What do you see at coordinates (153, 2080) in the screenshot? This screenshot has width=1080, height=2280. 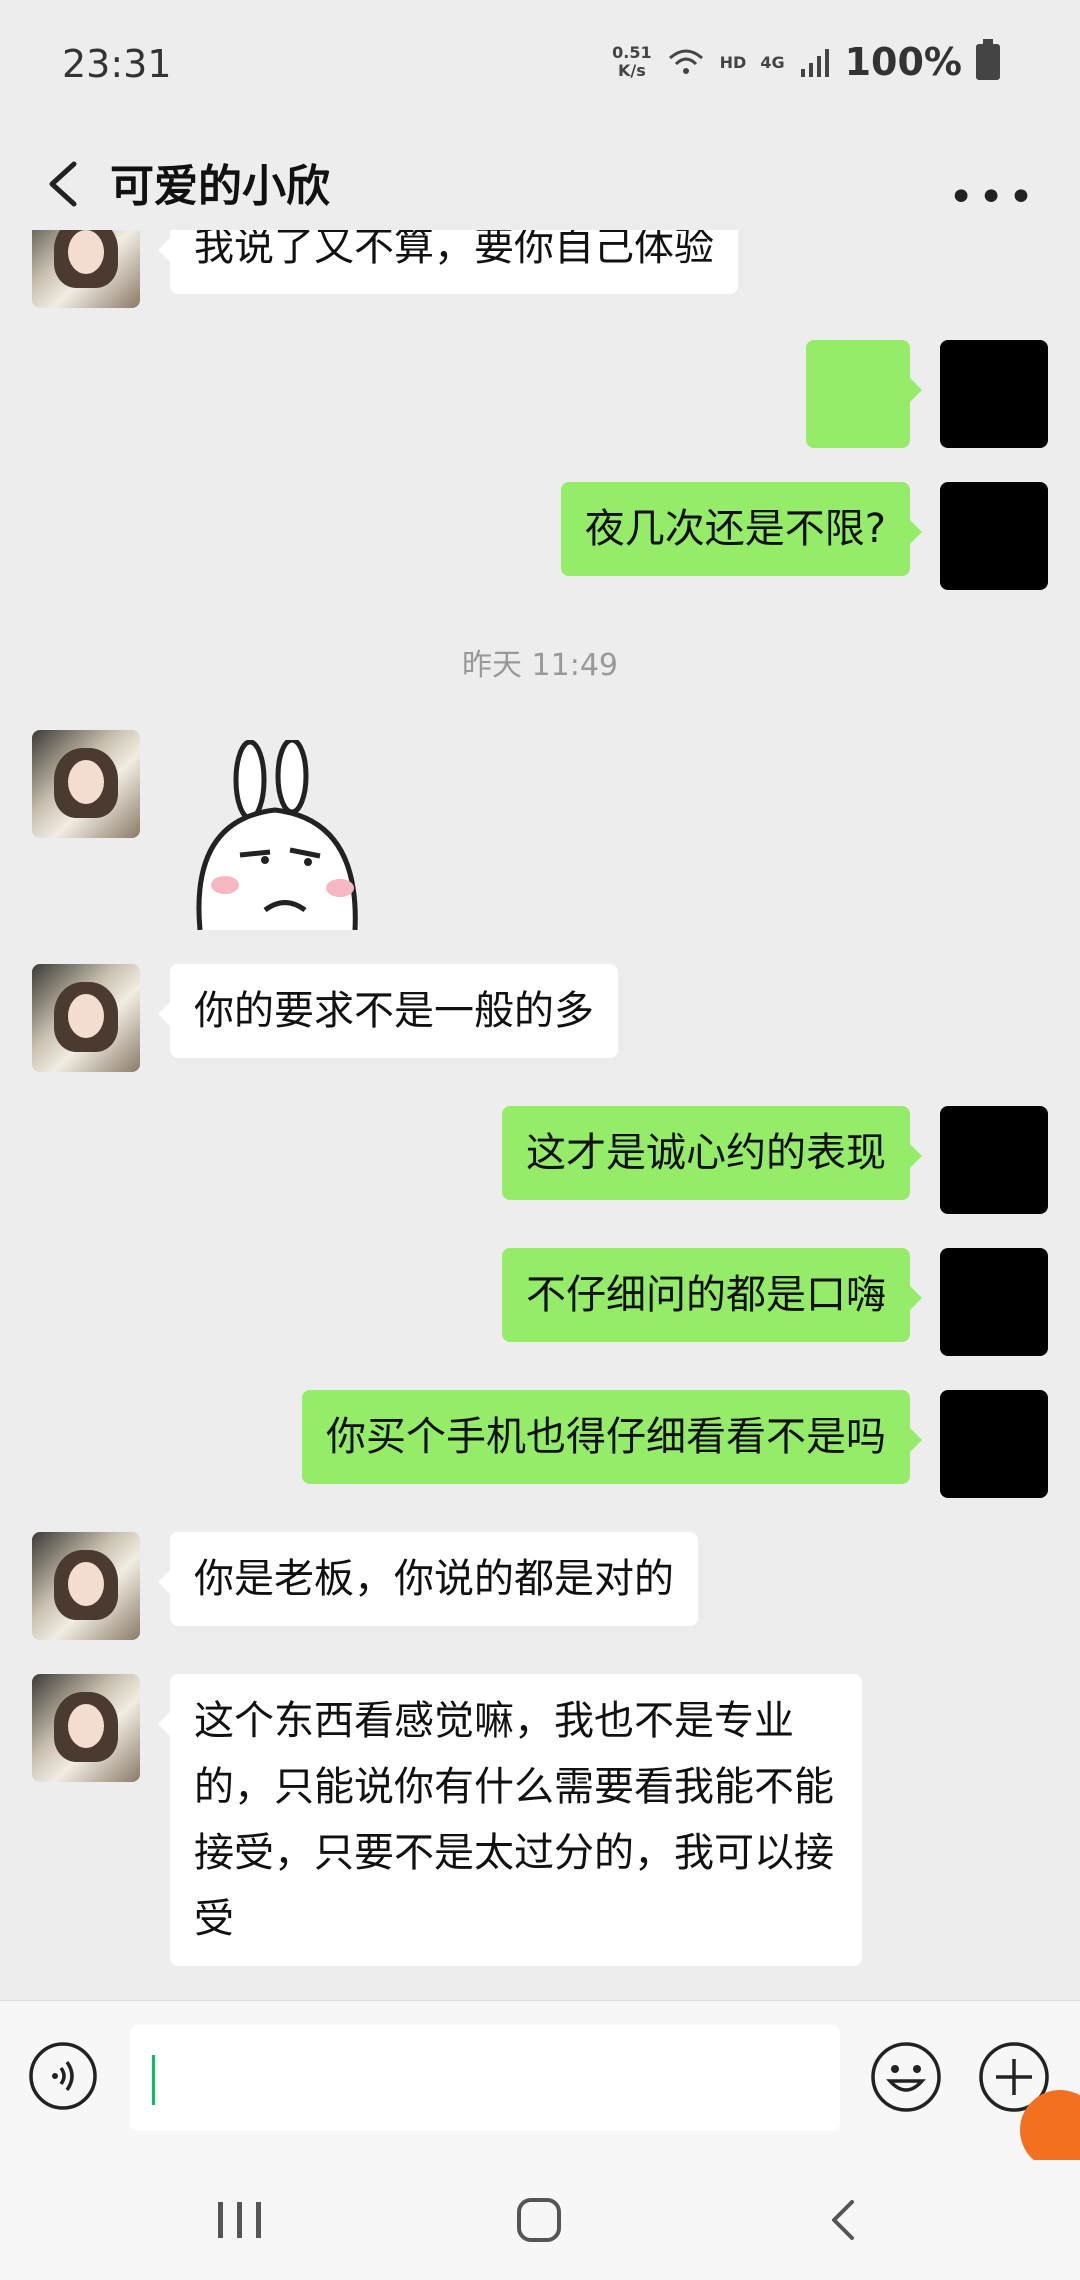 I see `text-caret` at bounding box center [153, 2080].